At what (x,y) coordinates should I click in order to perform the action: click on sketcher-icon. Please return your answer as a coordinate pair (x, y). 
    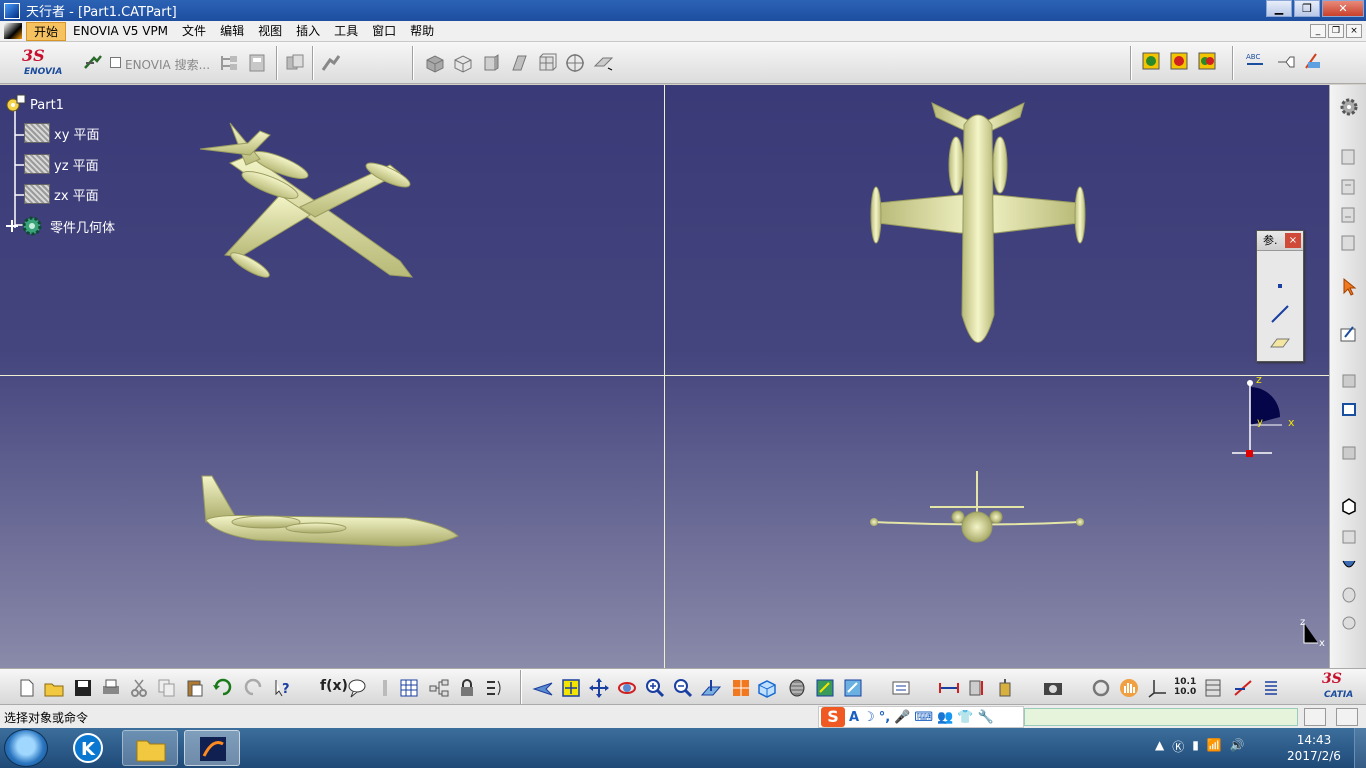
    Looking at the image, I should click on (1349, 333).